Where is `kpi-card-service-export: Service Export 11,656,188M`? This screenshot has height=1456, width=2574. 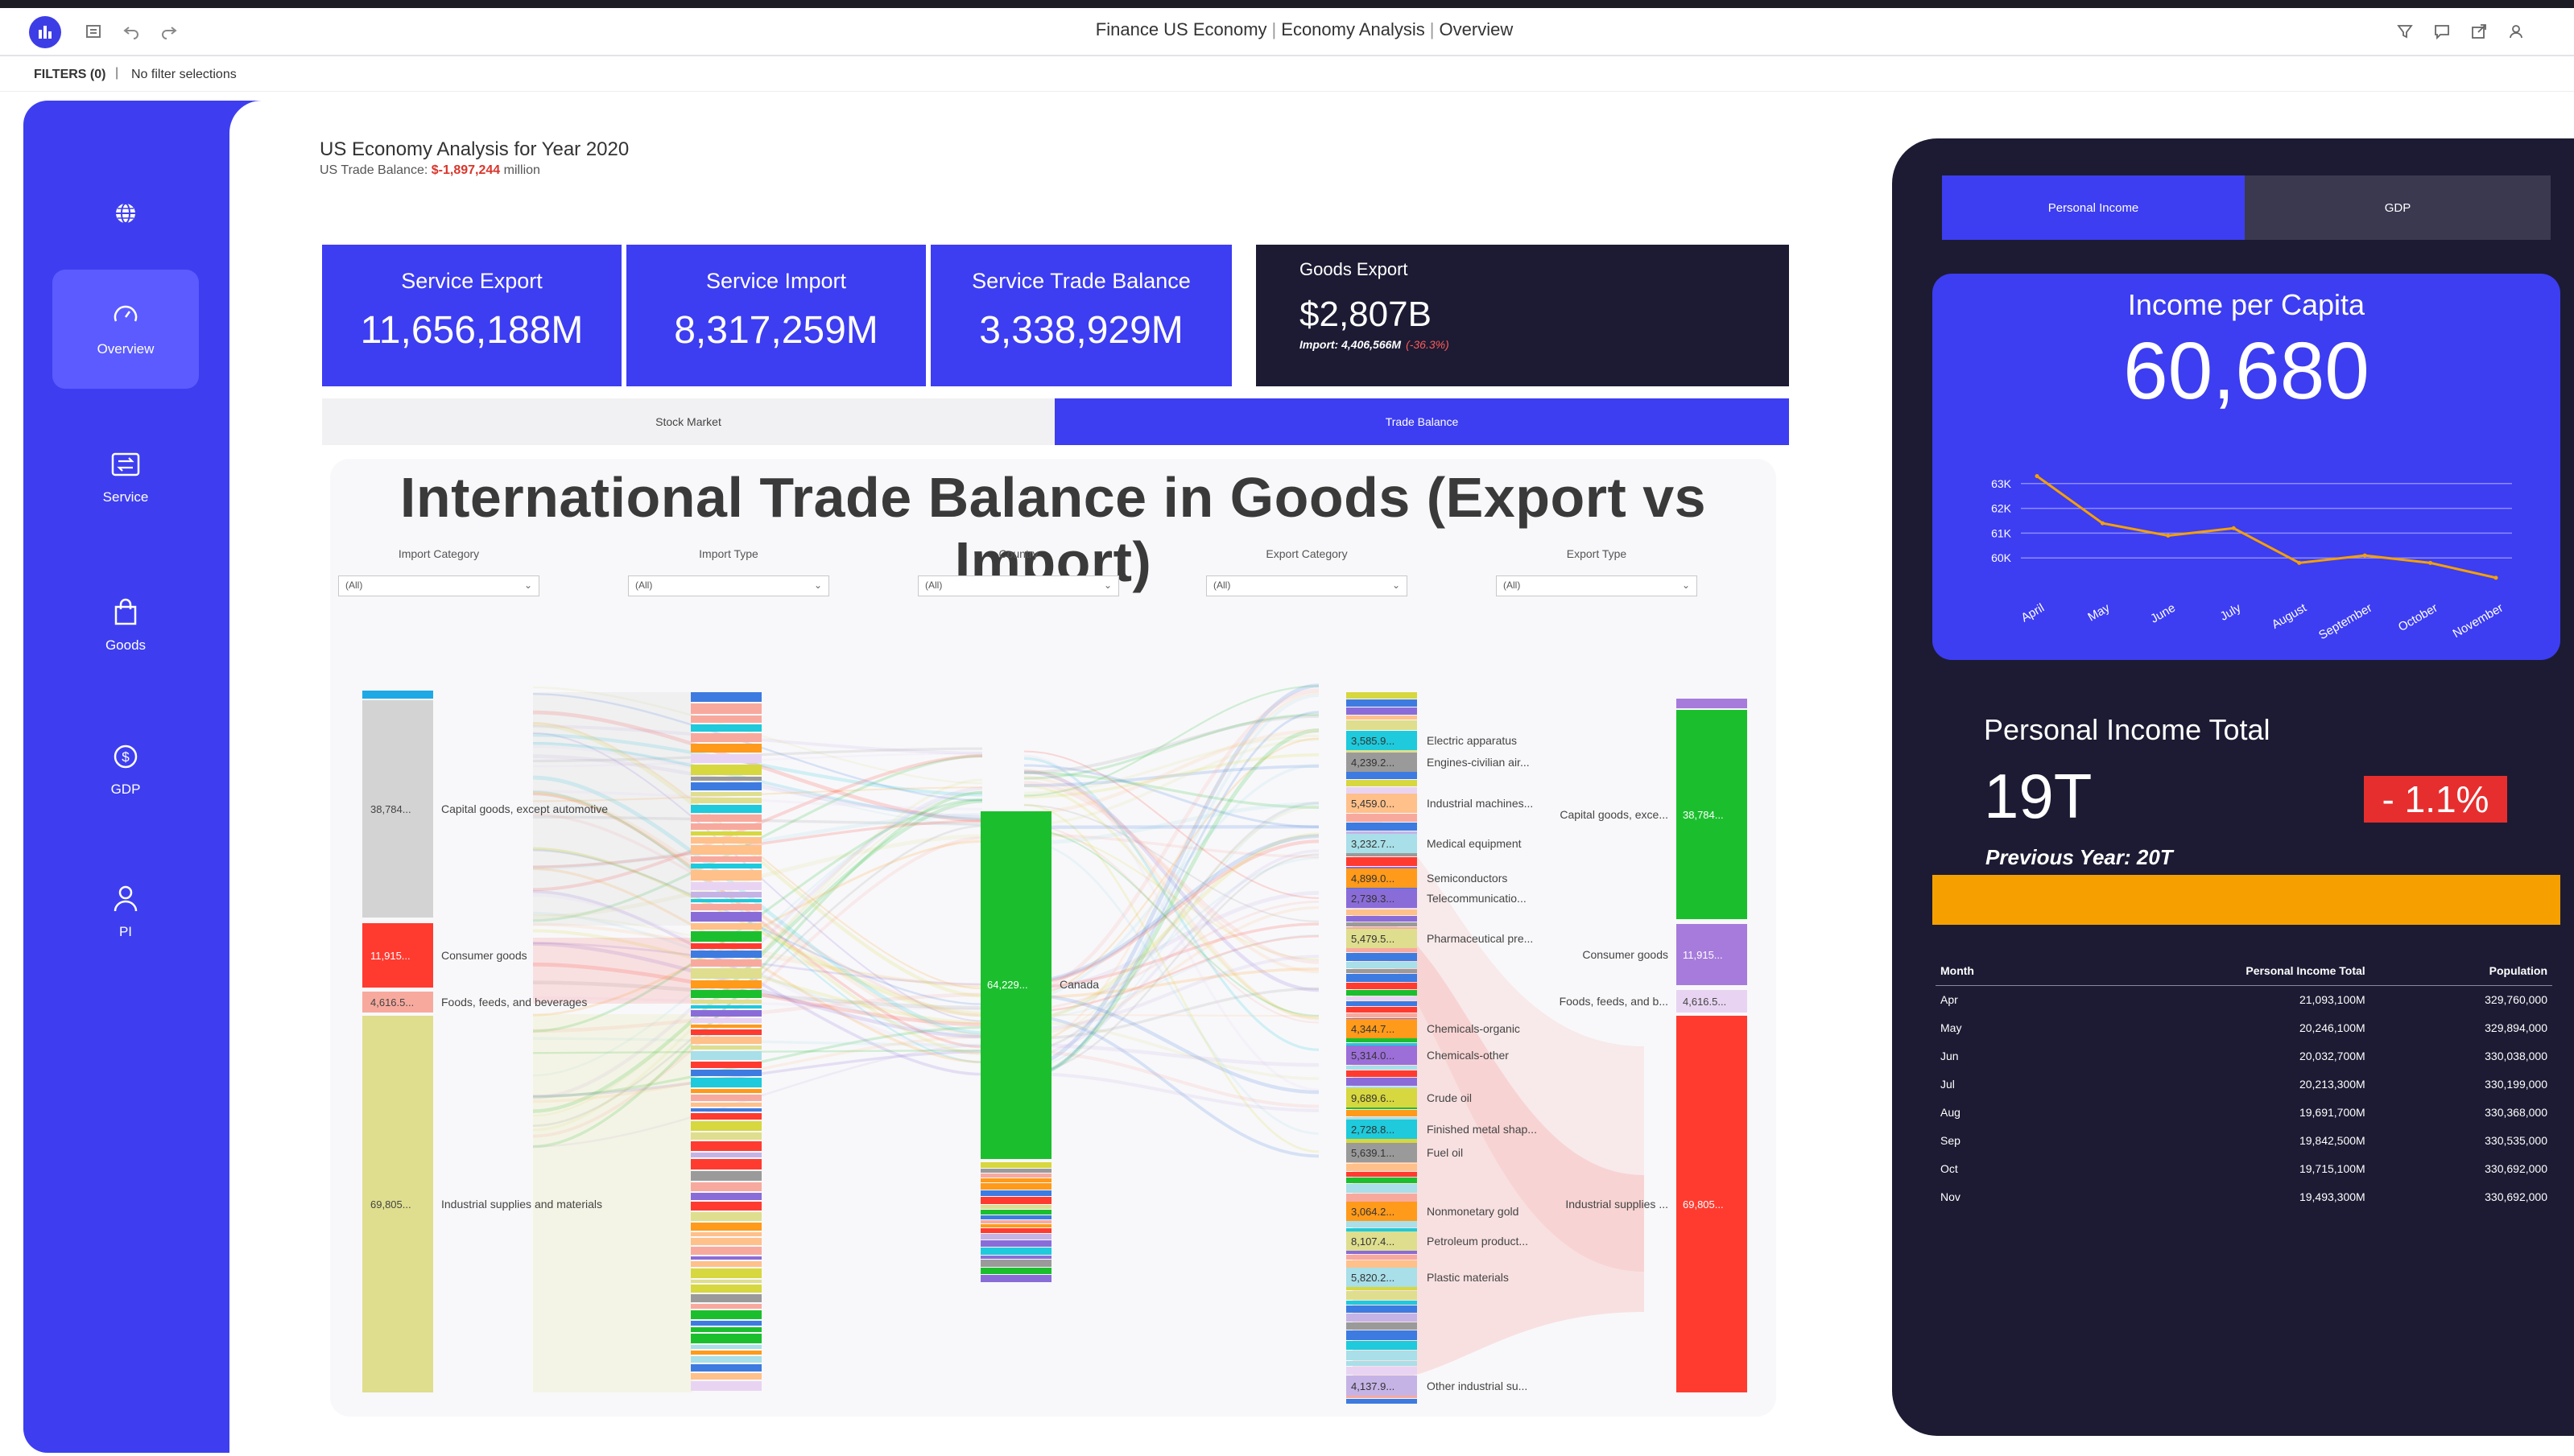 kpi-card-service-export: Service Export 11,656,188M is located at coordinates (472, 315).